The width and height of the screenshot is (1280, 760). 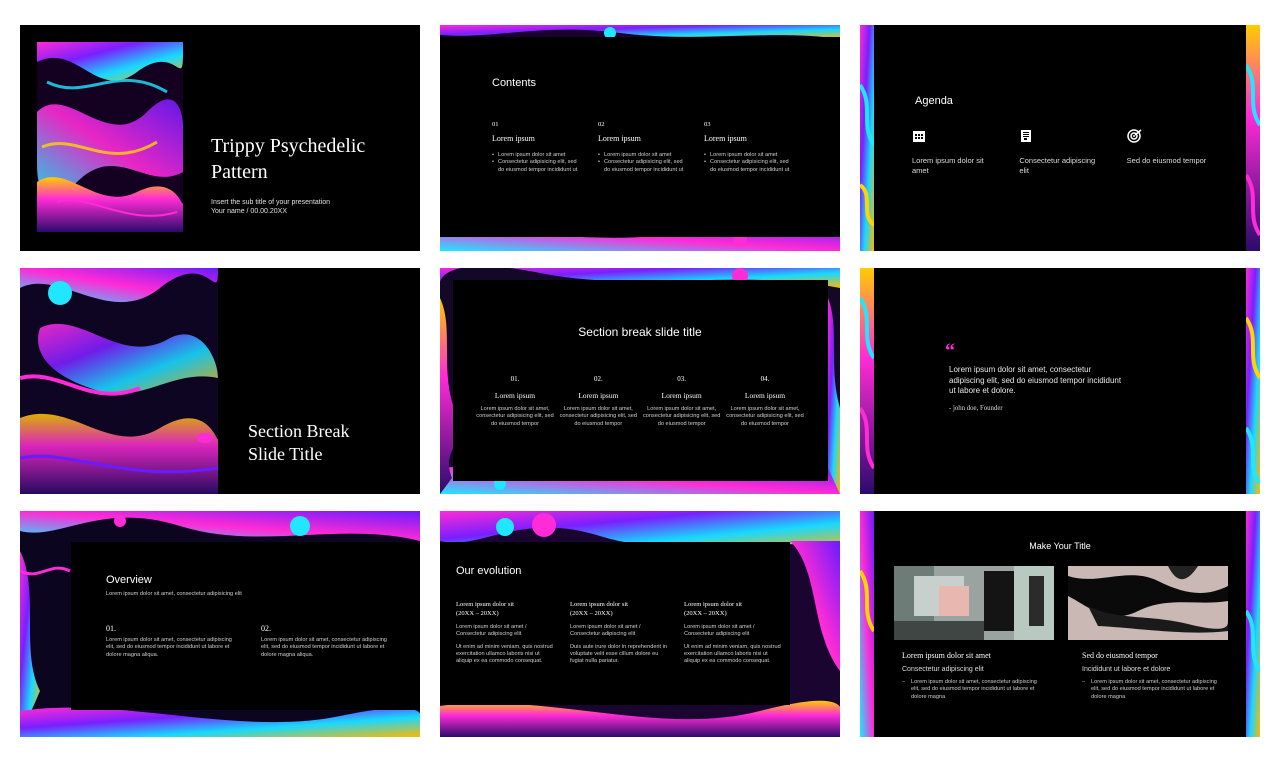 What do you see at coordinates (1026, 136) in the screenshot?
I see `document-icon` at bounding box center [1026, 136].